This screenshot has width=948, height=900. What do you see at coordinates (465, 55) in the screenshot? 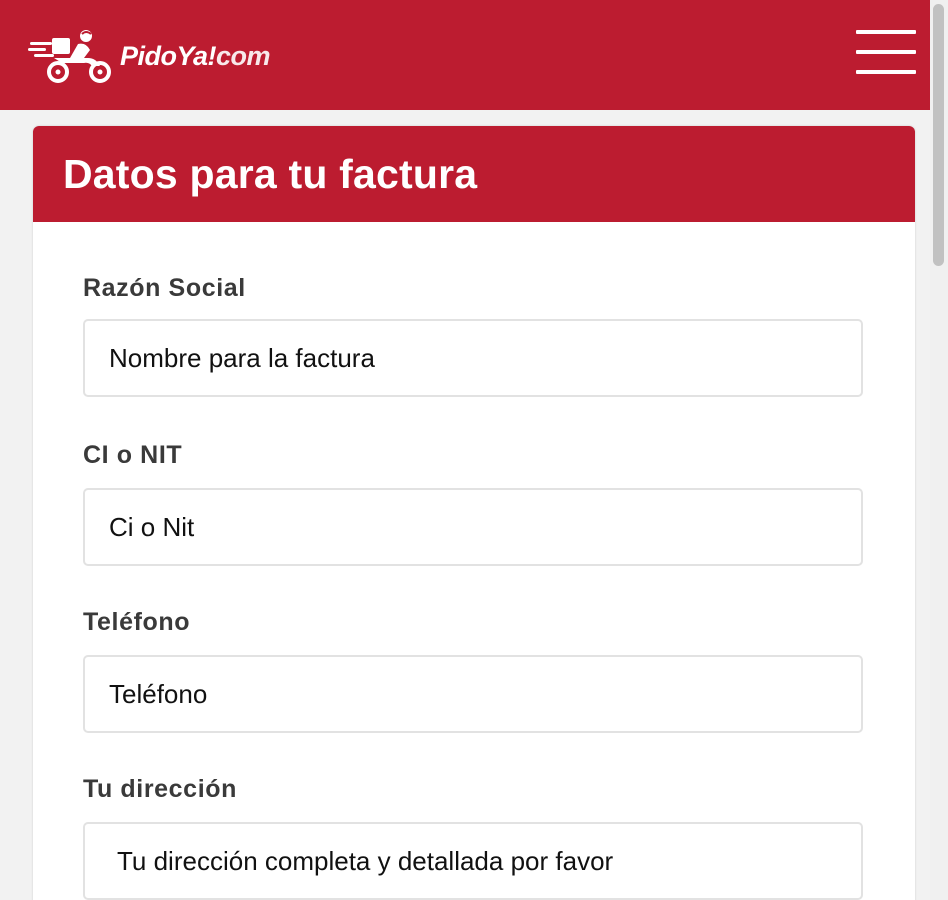
I see `top-navbar: PidoYa!com` at bounding box center [465, 55].